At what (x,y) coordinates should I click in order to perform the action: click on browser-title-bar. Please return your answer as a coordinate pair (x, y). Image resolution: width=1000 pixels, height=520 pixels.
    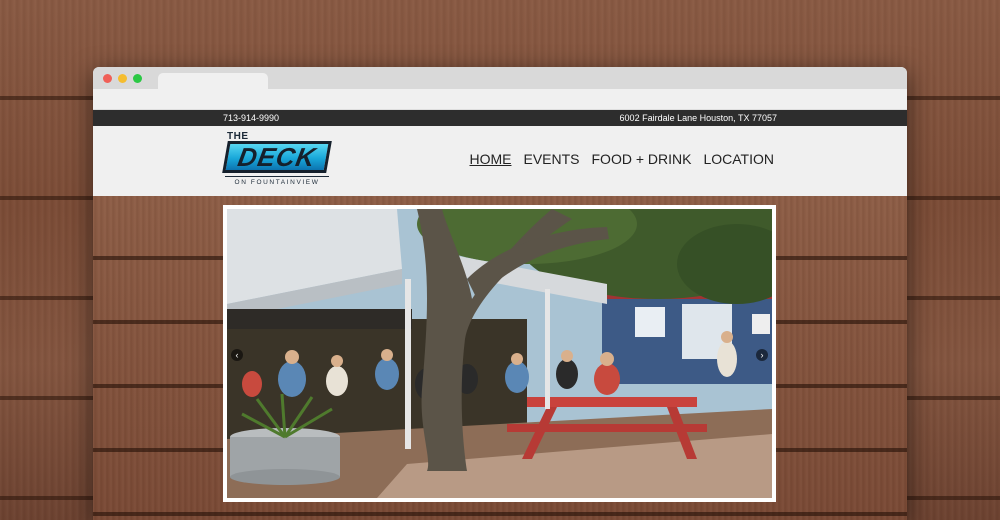
    Looking at the image, I should click on (500, 78).